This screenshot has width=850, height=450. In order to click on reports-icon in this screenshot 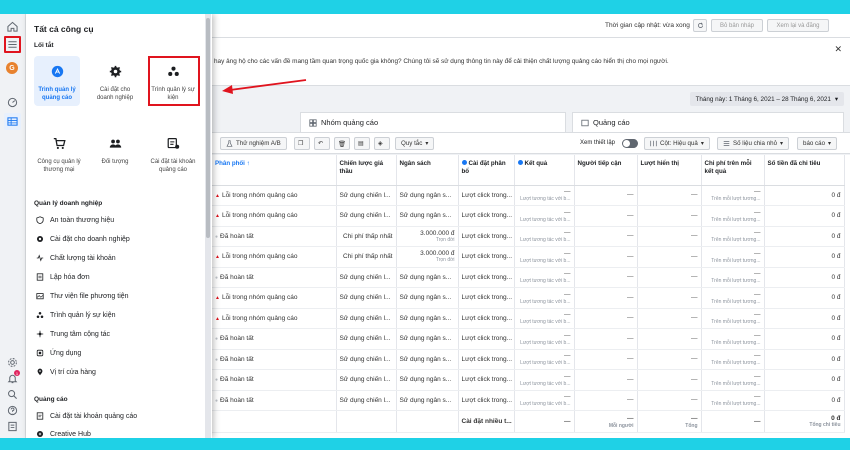, I will do `click(12, 426)`.